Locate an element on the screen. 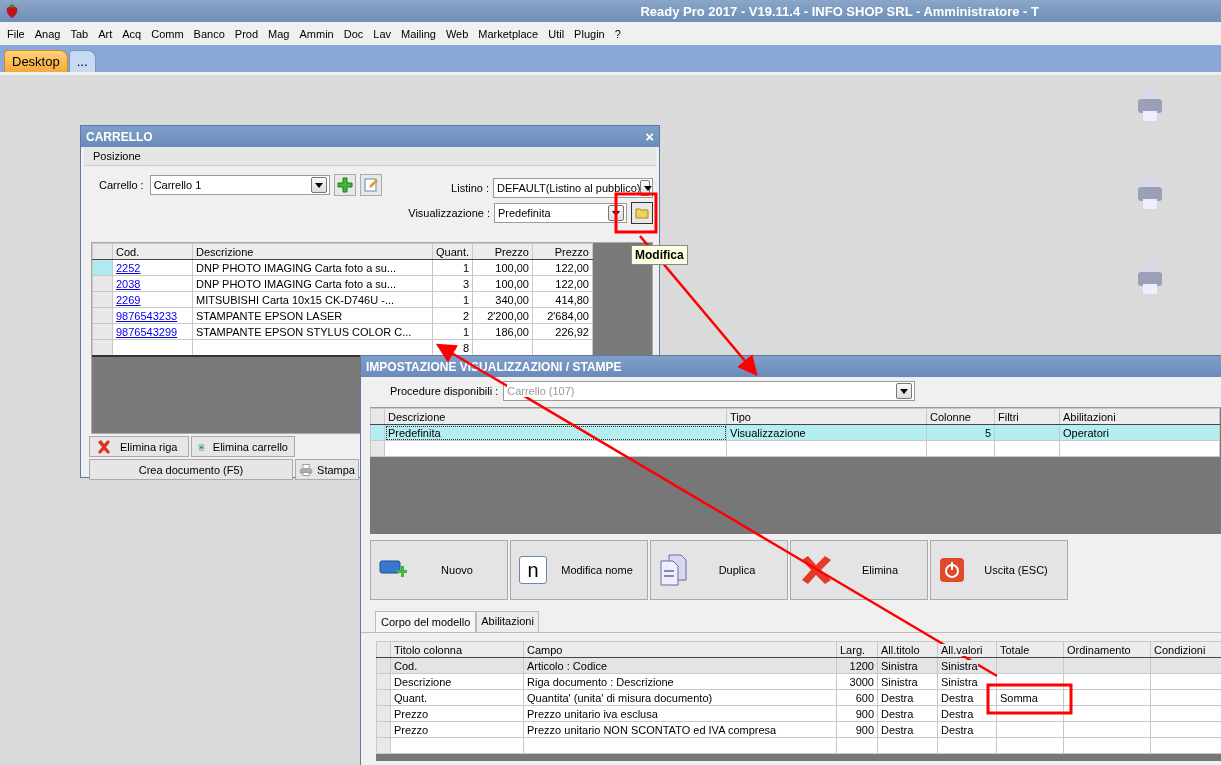 This screenshot has width=1221, height=765. rename-button: n Modifica nome is located at coordinates (579, 570).